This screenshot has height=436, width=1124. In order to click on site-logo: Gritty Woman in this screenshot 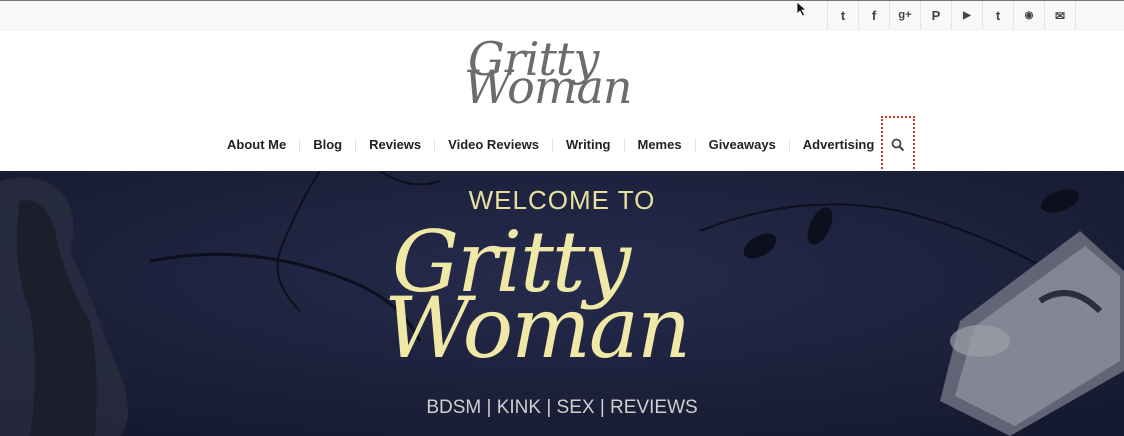, I will do `click(562, 73)`.